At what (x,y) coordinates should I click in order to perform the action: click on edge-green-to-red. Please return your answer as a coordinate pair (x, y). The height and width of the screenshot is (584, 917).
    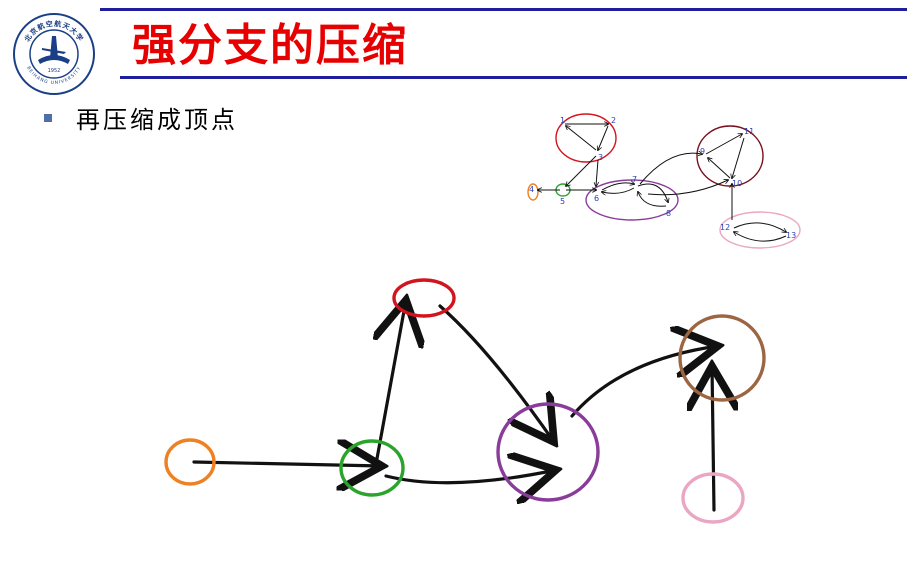
    Looking at the image, I should click on (391, 383).